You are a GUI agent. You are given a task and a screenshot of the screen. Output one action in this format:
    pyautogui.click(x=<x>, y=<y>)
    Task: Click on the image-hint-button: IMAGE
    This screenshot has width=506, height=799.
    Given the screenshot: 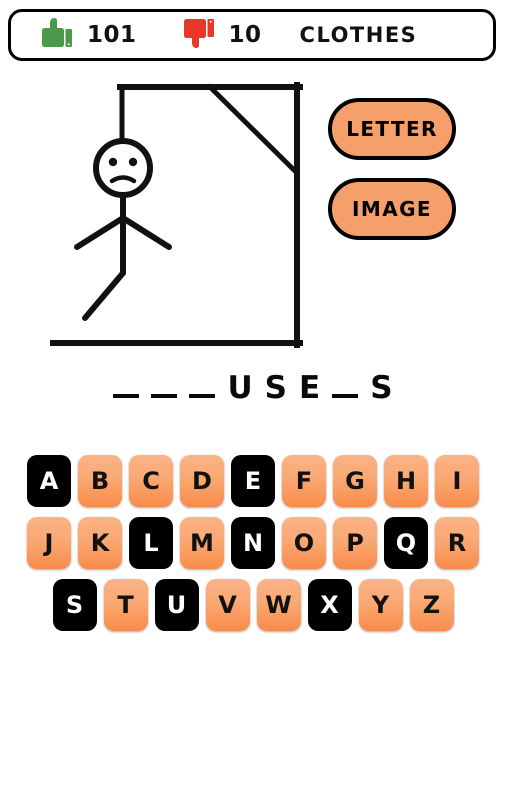 What is the action you would take?
    pyautogui.click(x=392, y=209)
    